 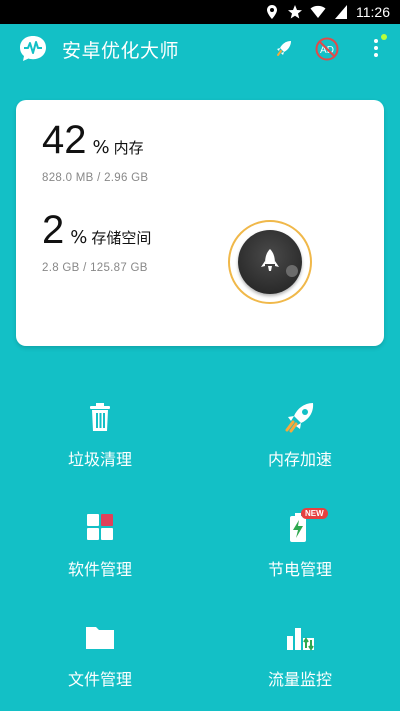 What do you see at coordinates (33, 48) in the screenshot?
I see `app-logo-icon` at bounding box center [33, 48].